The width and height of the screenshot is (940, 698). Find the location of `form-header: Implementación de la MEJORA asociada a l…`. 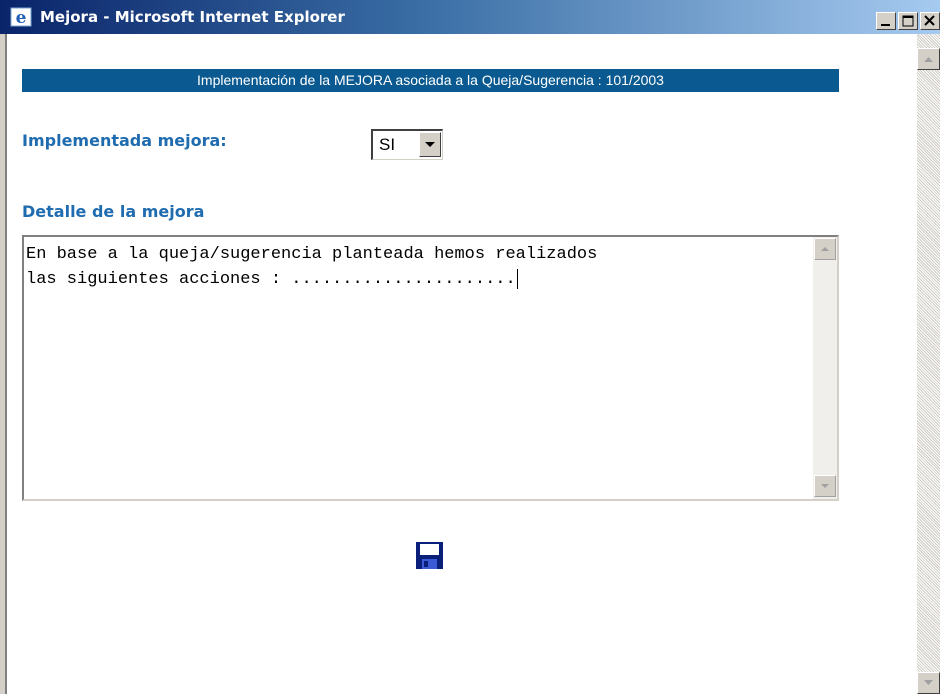

form-header: Implementación de la MEJORA asociada a l… is located at coordinates (430, 80).